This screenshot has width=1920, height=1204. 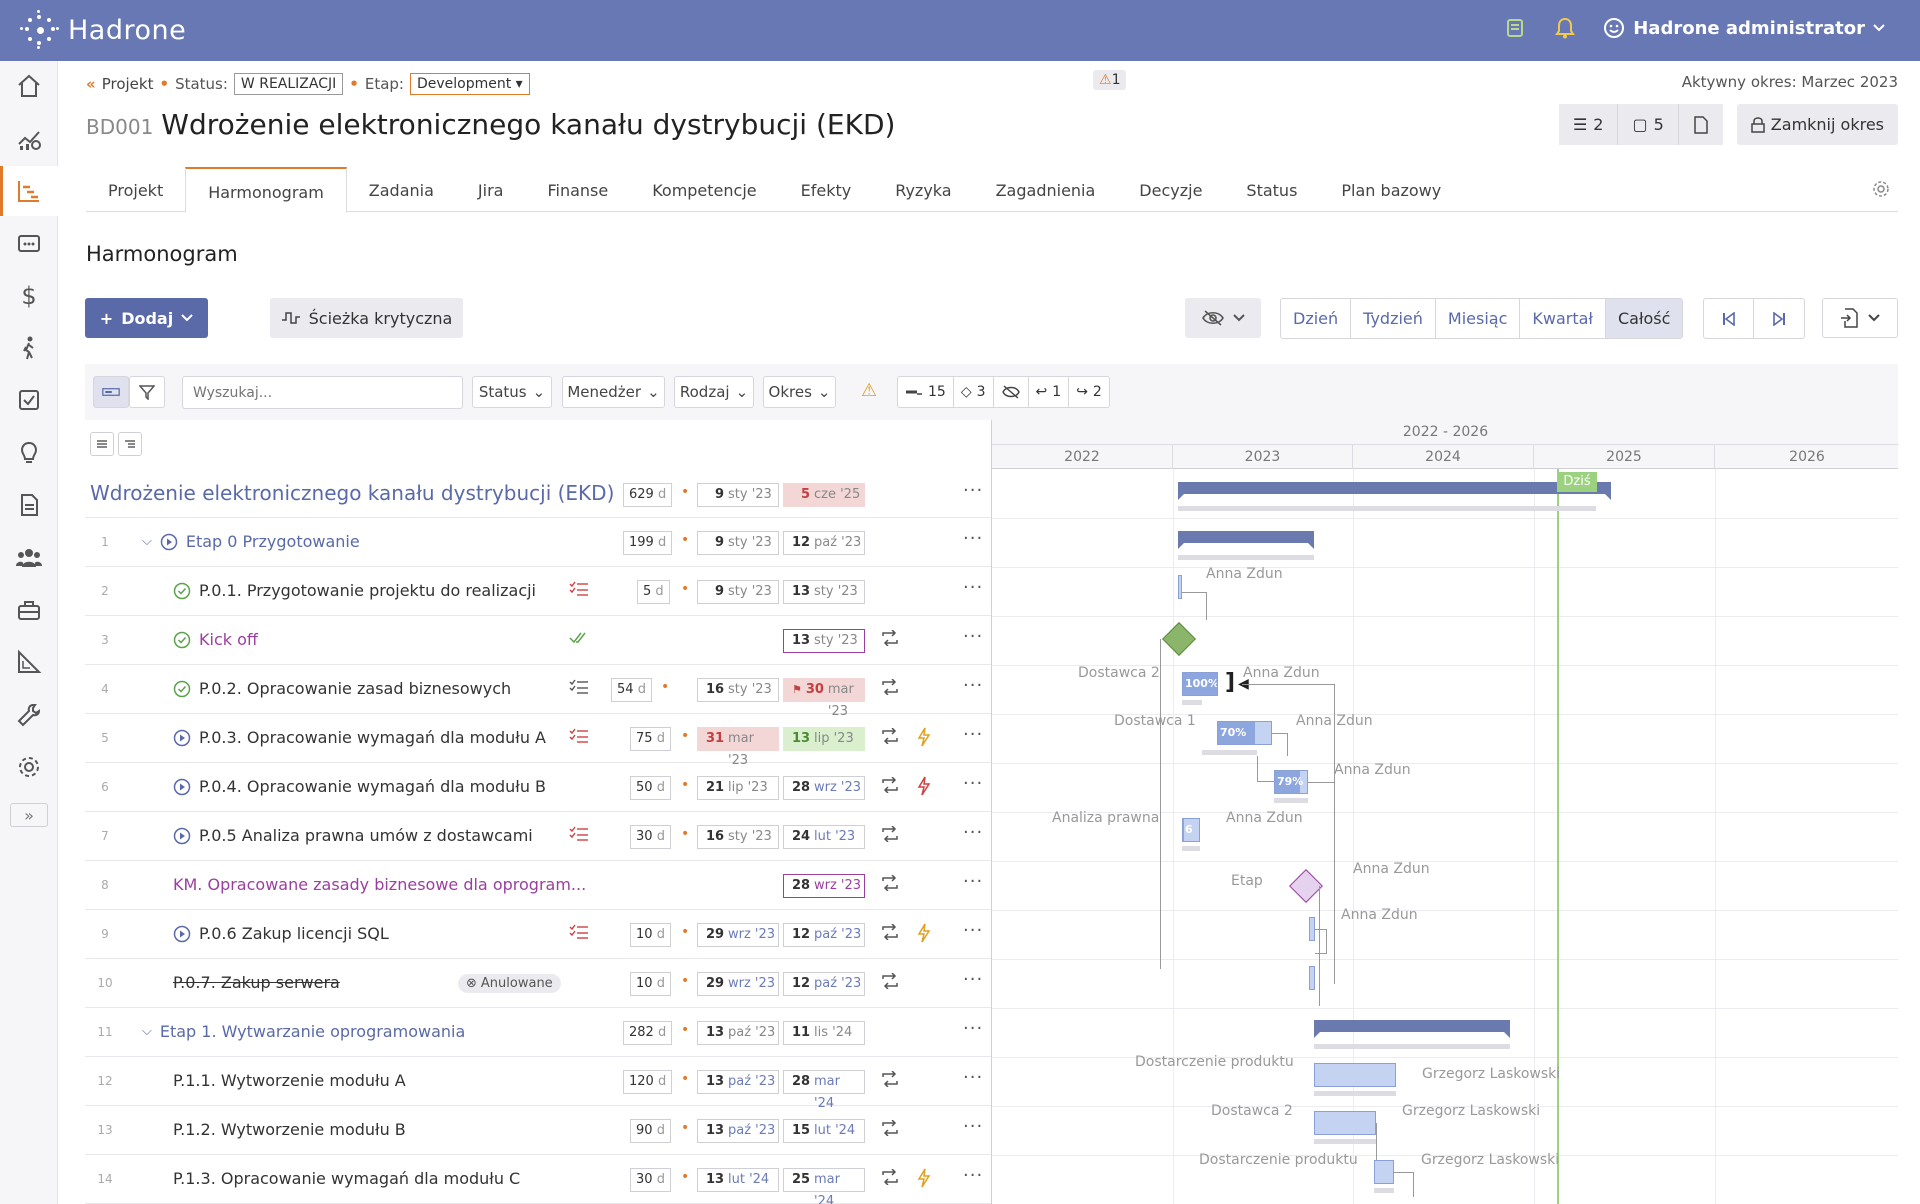 What do you see at coordinates (1200, 684) in the screenshot?
I see `task-bar: 100%` at bounding box center [1200, 684].